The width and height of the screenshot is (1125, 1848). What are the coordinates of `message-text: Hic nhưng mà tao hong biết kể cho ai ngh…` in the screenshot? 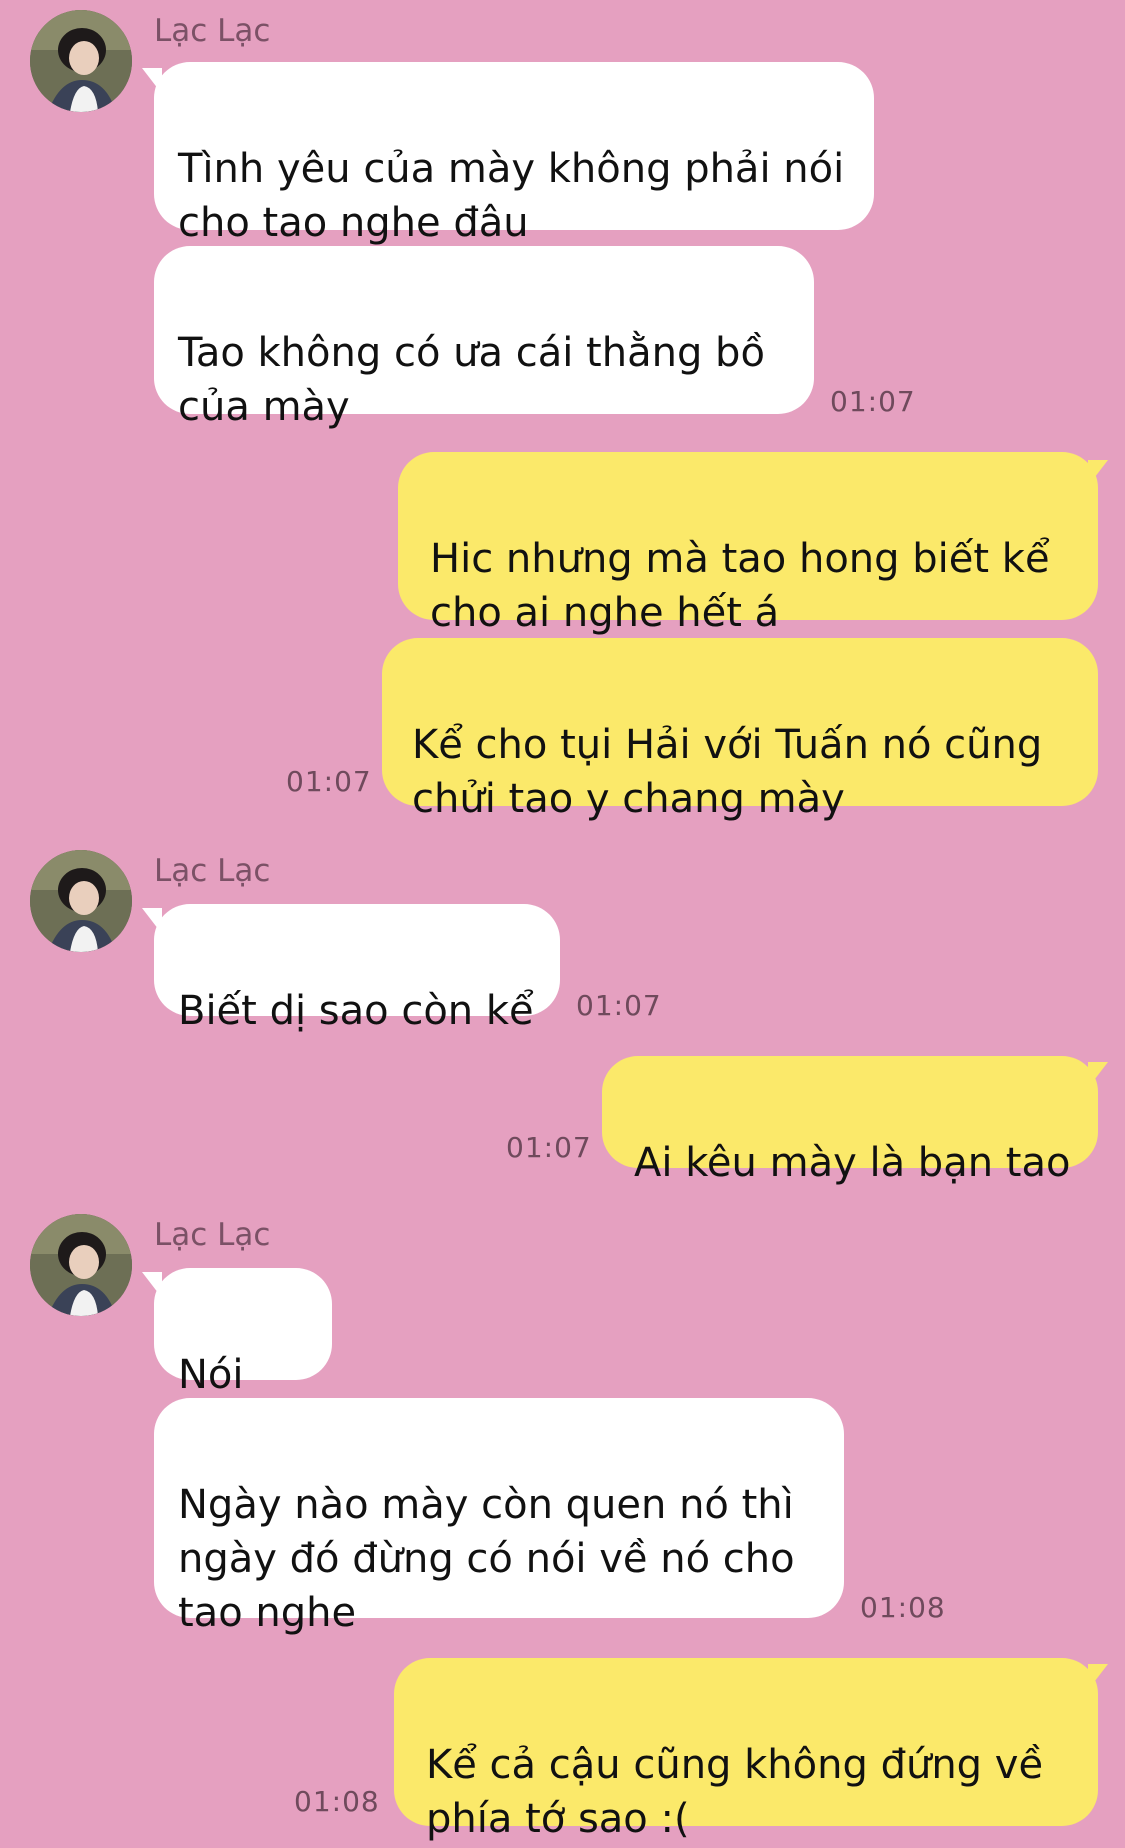 It's located at (740, 586).